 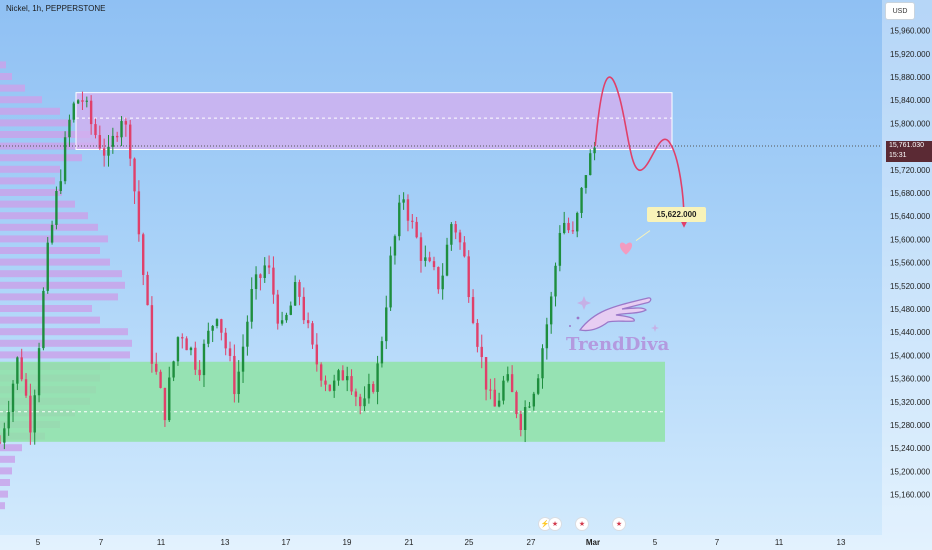 I want to click on x-tick-label: 13, so click(x=225, y=542).